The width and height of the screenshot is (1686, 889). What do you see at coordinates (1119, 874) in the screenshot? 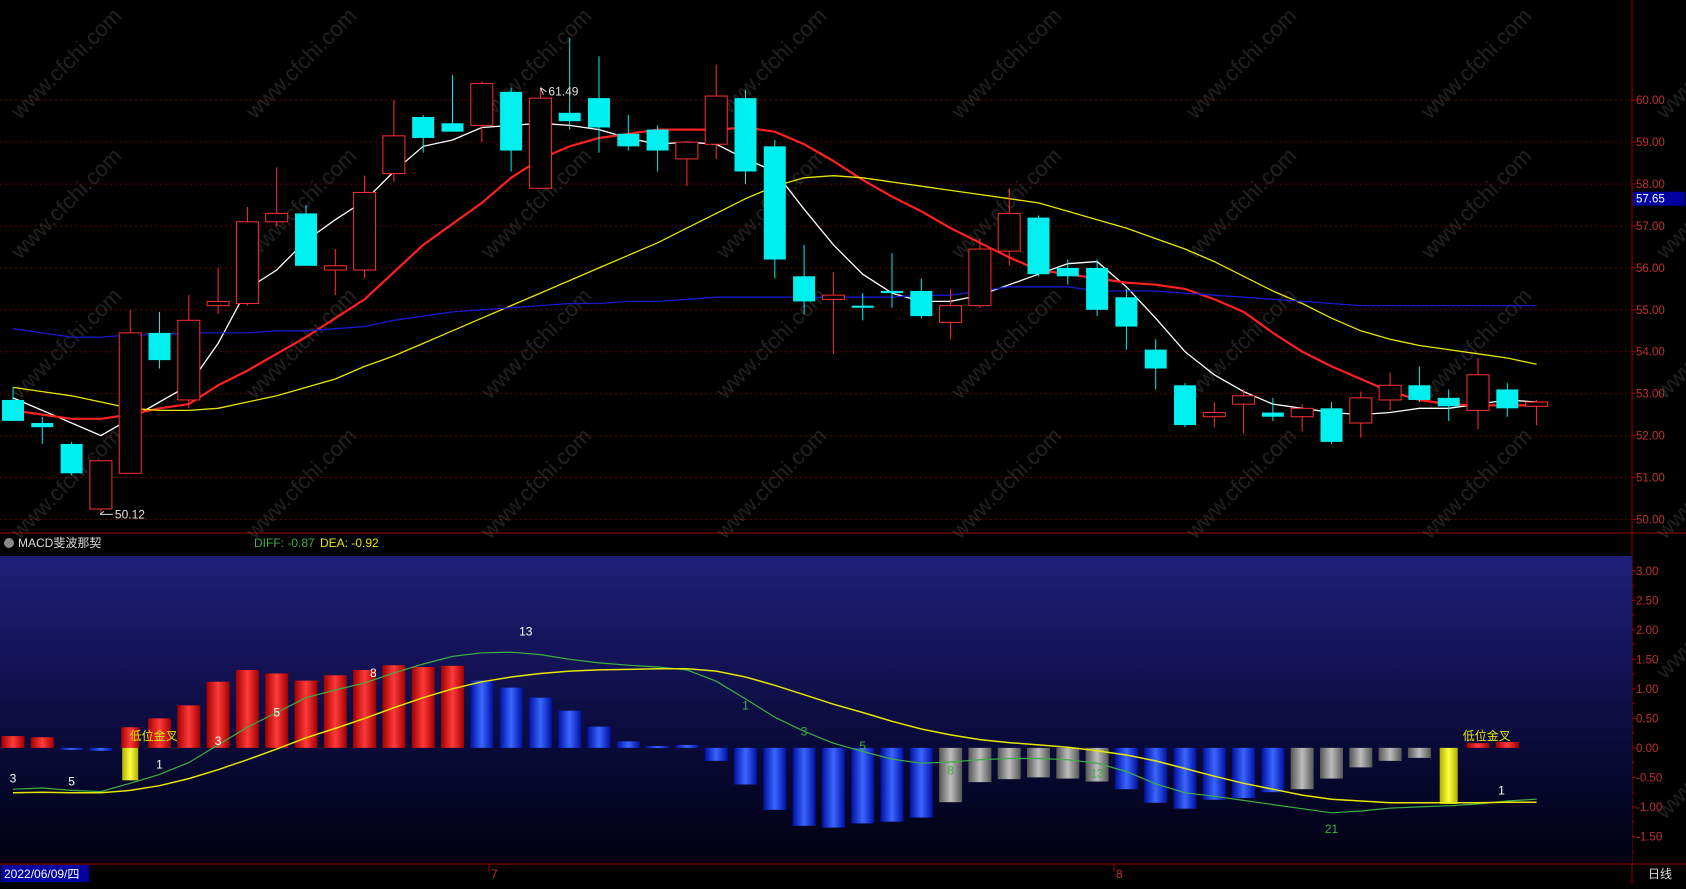
I see `month-label: 8` at bounding box center [1119, 874].